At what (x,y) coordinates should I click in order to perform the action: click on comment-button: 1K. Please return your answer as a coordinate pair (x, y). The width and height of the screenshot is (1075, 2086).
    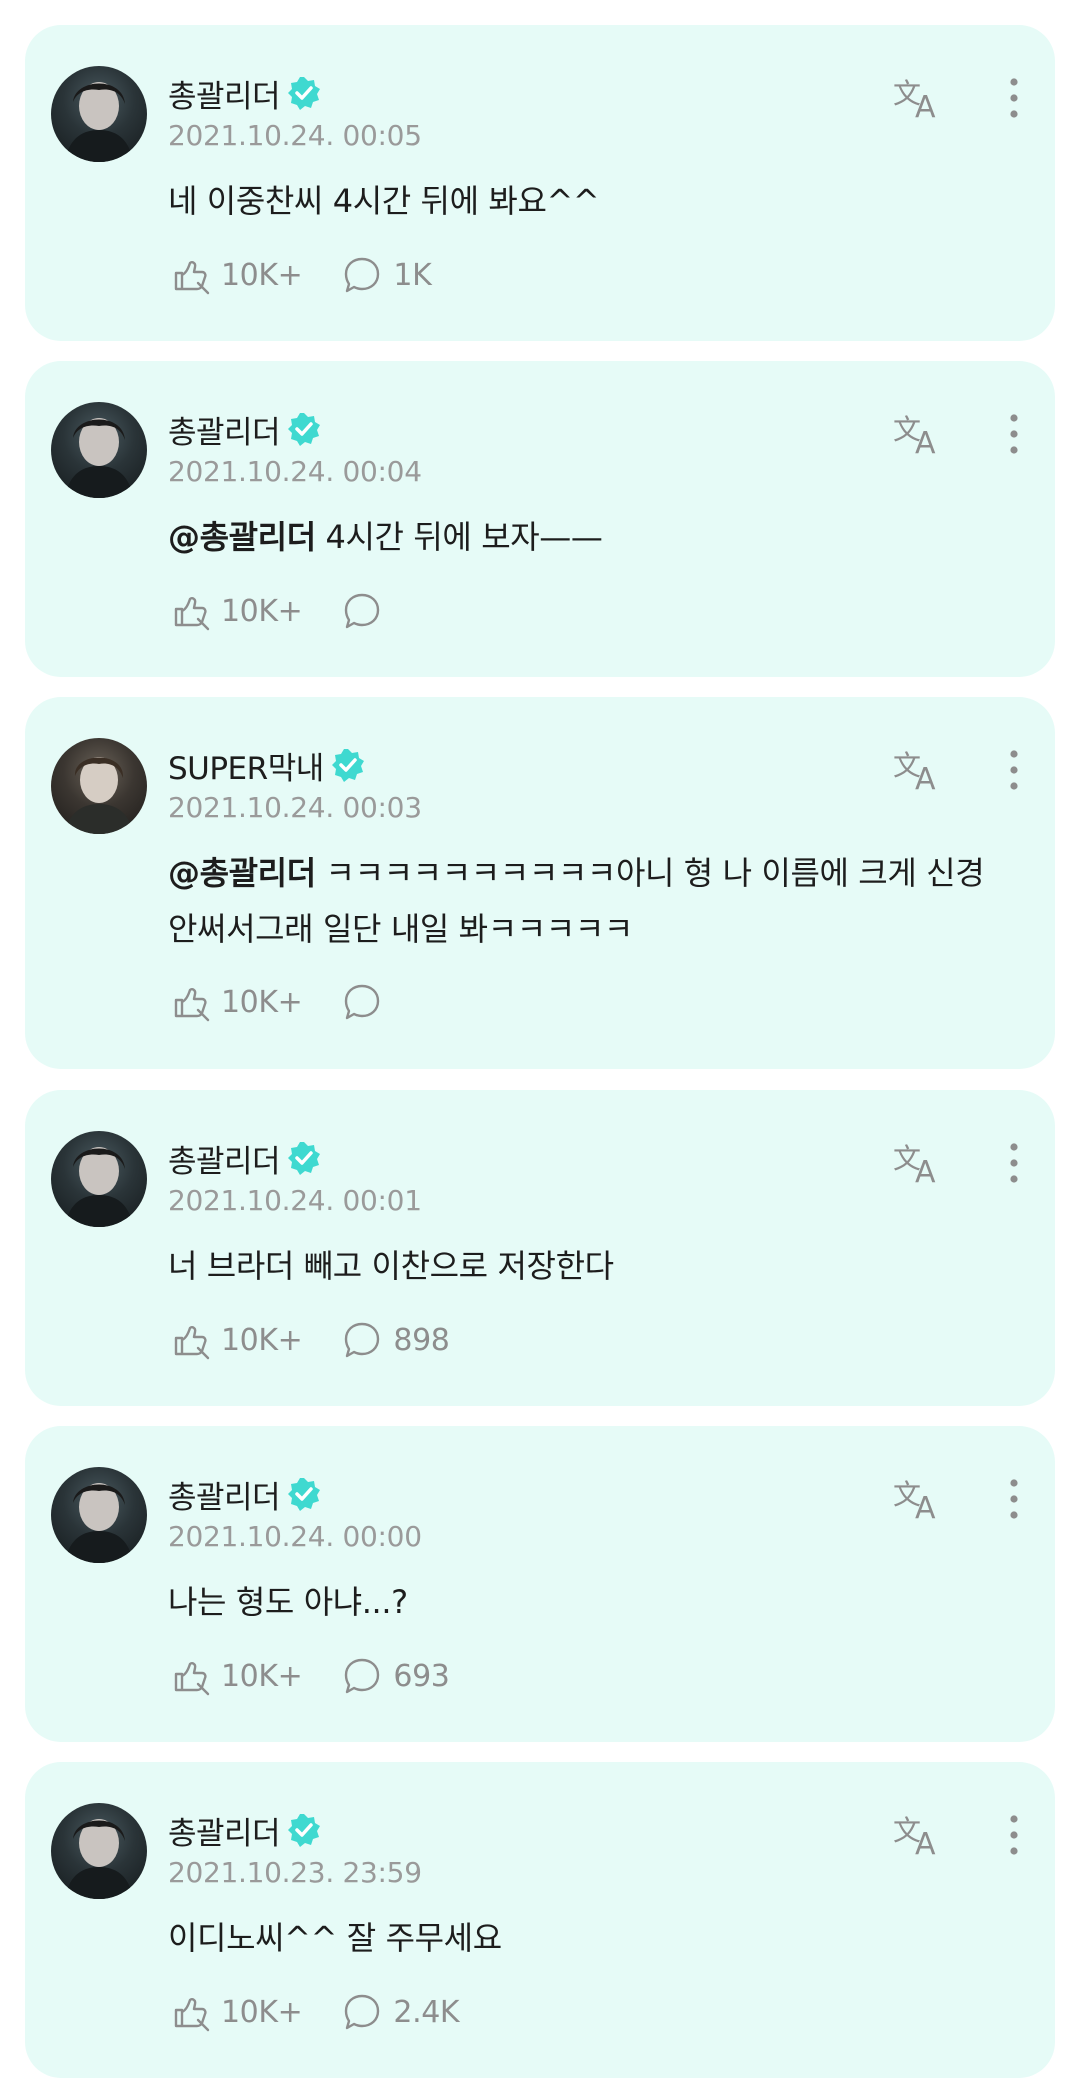
    Looking at the image, I should click on (386, 275).